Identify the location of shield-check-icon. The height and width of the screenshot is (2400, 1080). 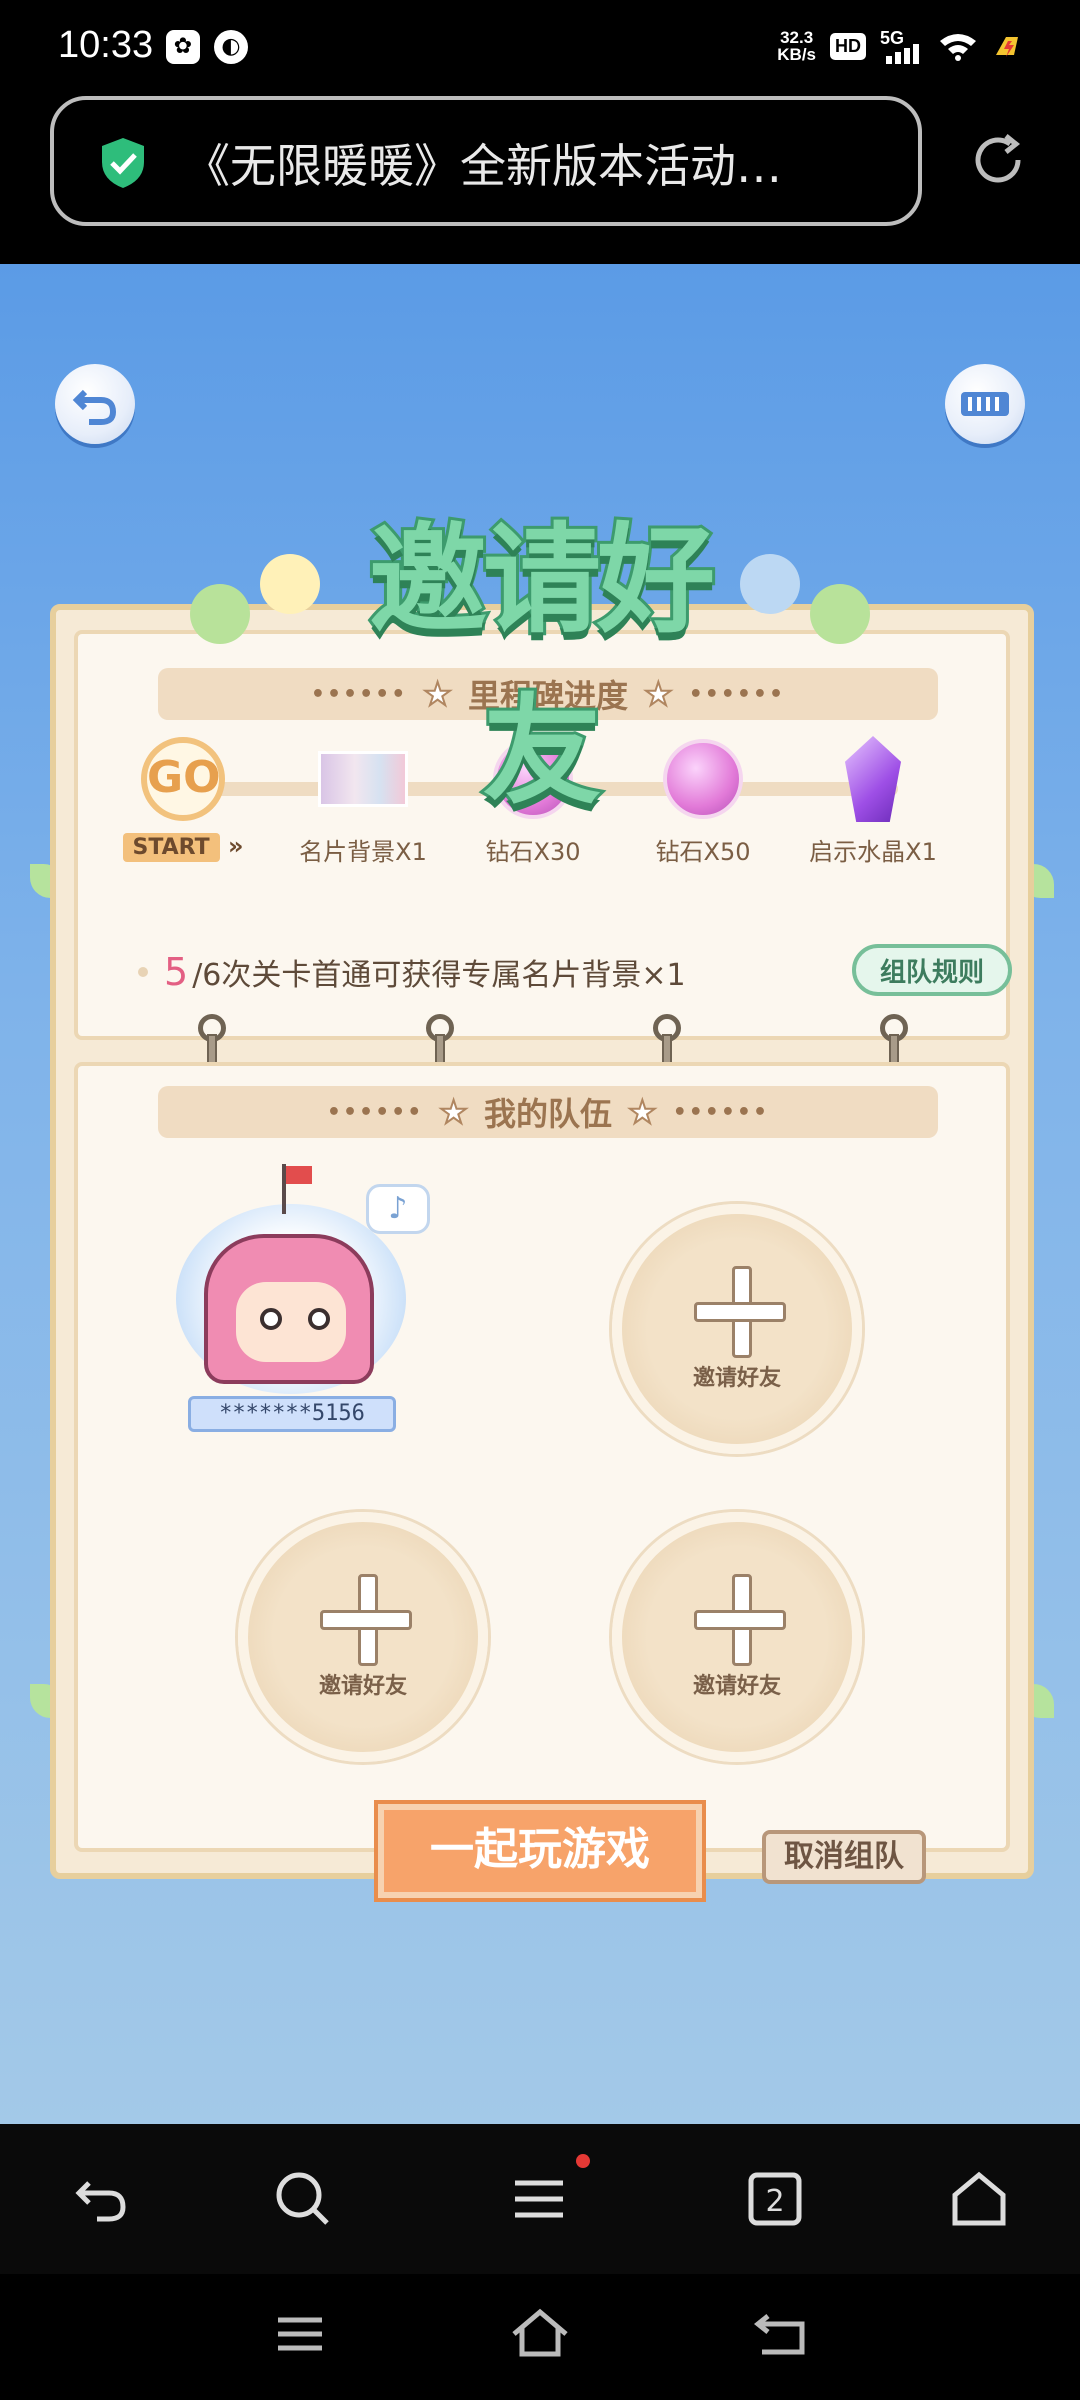
(123, 163).